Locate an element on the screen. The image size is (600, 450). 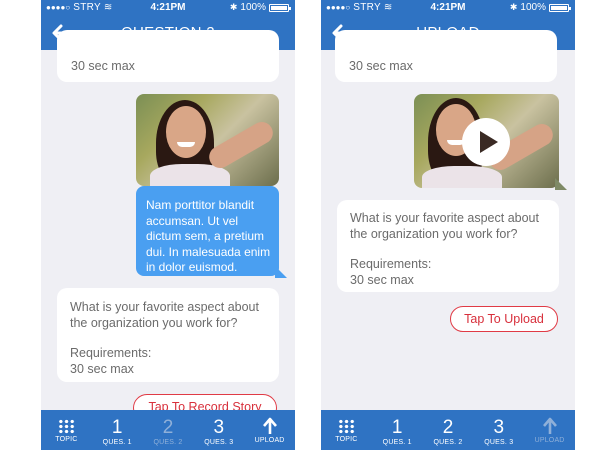
upload-button-label: Tap To Upload is located at coordinates (504, 319).